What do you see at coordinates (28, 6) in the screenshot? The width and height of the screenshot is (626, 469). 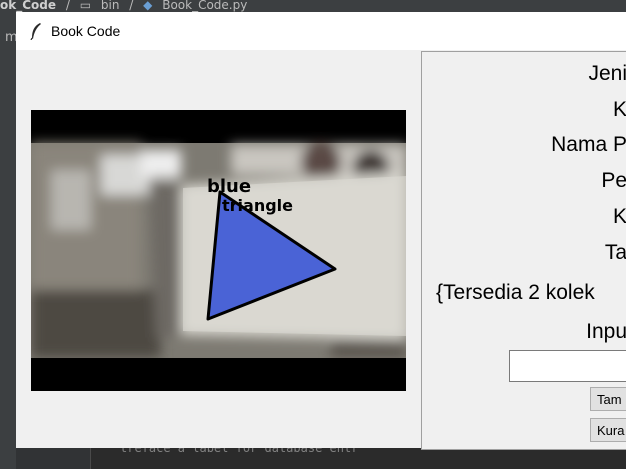 I see `breadcrumb-project: ok_Code` at bounding box center [28, 6].